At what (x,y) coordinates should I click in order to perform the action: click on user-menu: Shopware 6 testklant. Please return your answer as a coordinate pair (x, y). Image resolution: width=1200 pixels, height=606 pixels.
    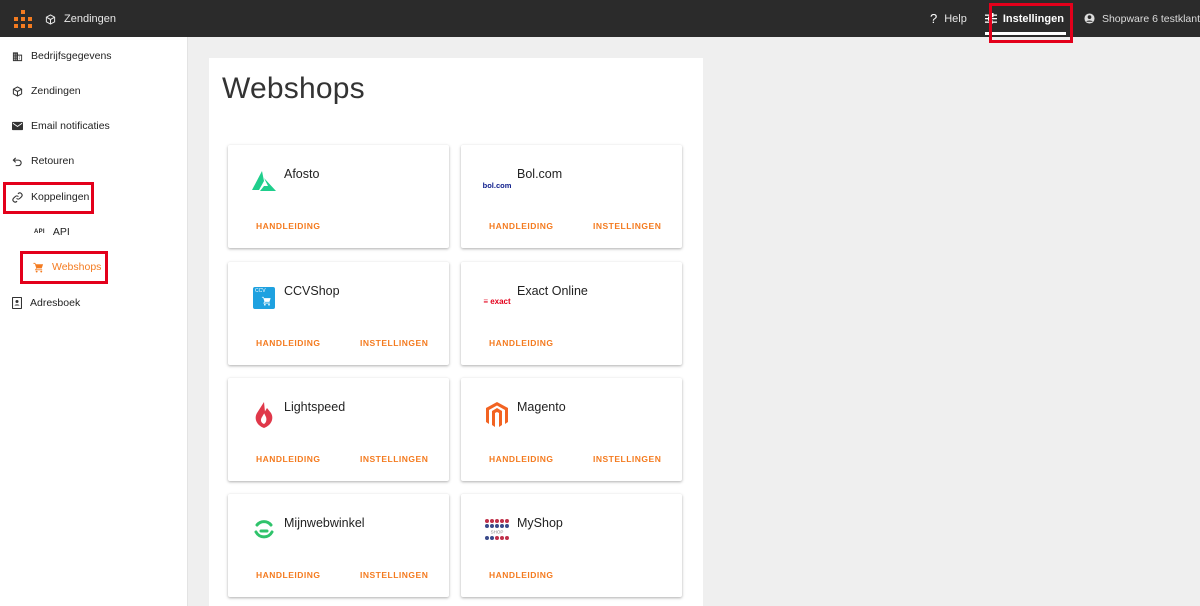
    Looking at the image, I should click on (1142, 19).